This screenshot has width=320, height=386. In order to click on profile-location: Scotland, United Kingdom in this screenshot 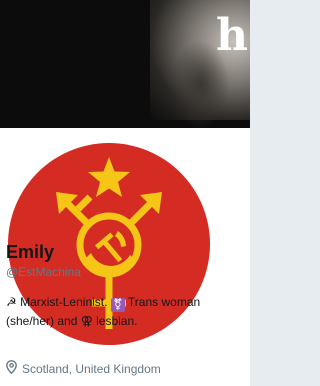, I will do `click(83, 368)`.